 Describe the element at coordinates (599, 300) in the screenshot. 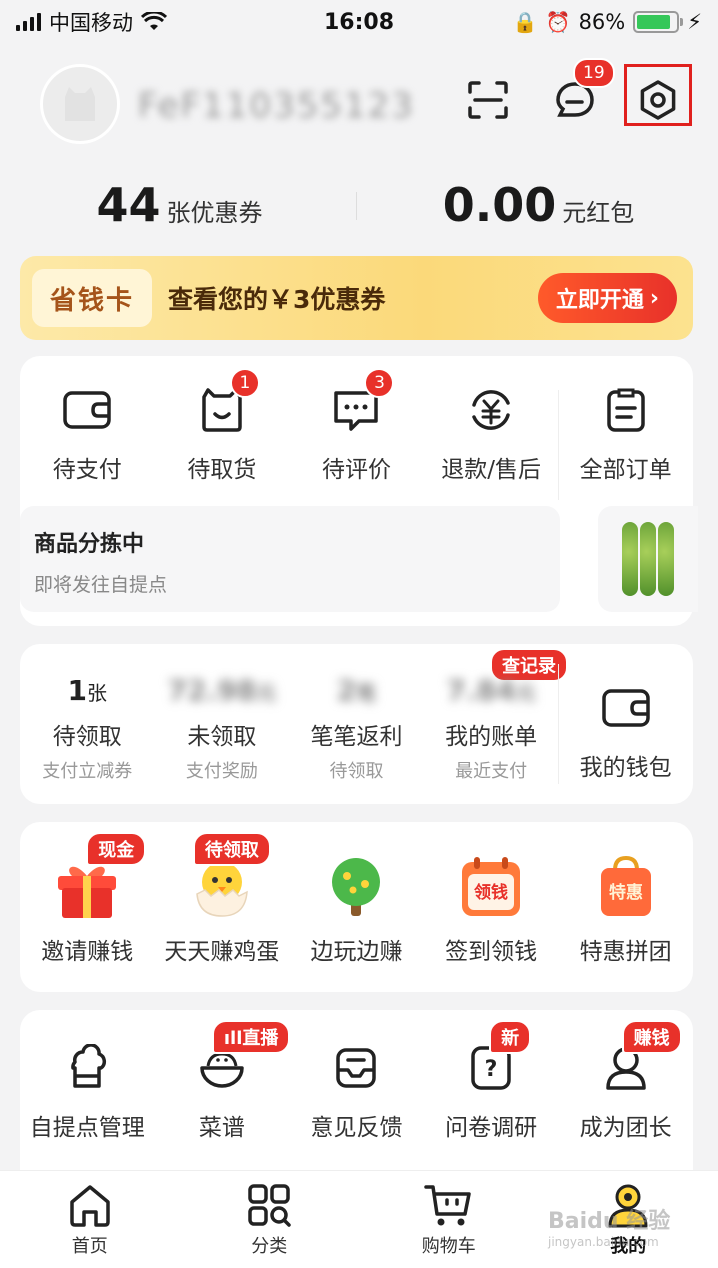

I see `open-now-label: 立即开通` at that location.